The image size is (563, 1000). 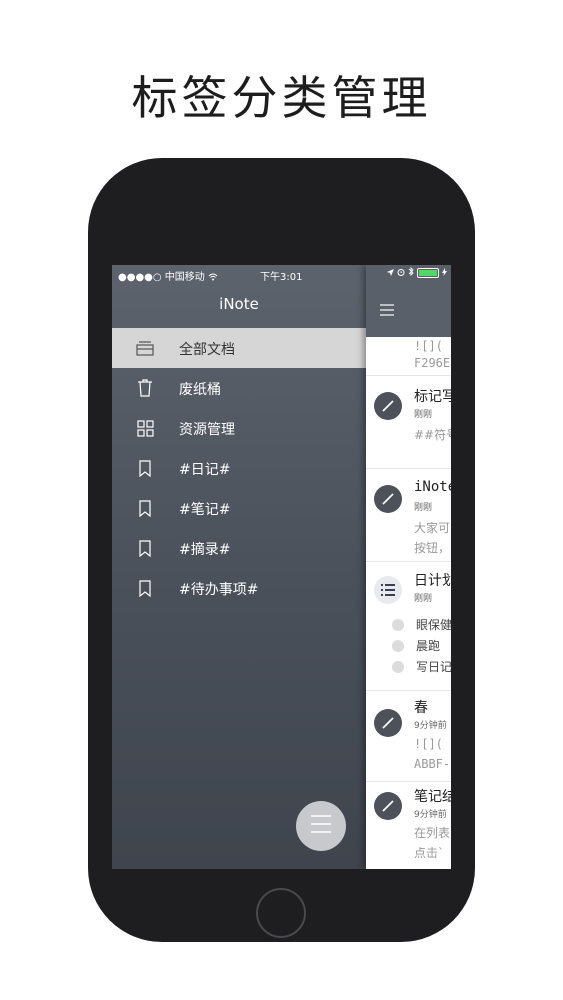 I want to click on note-title: iNote, so click(x=432, y=487).